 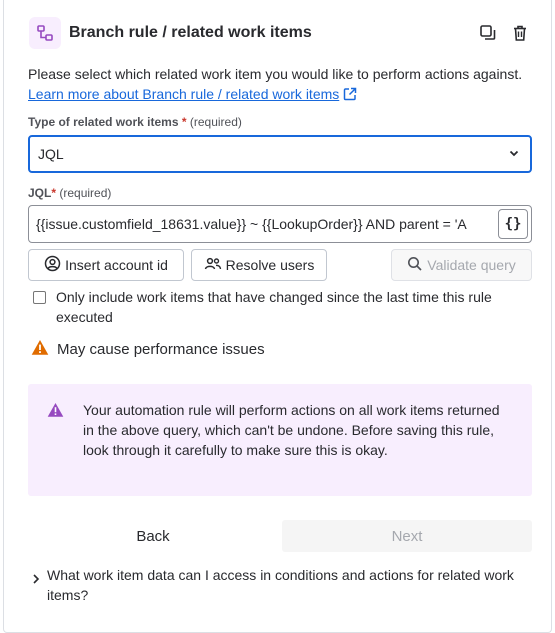 What do you see at coordinates (270, 265) in the screenshot?
I see `resolve-users-label: Resolve users` at bounding box center [270, 265].